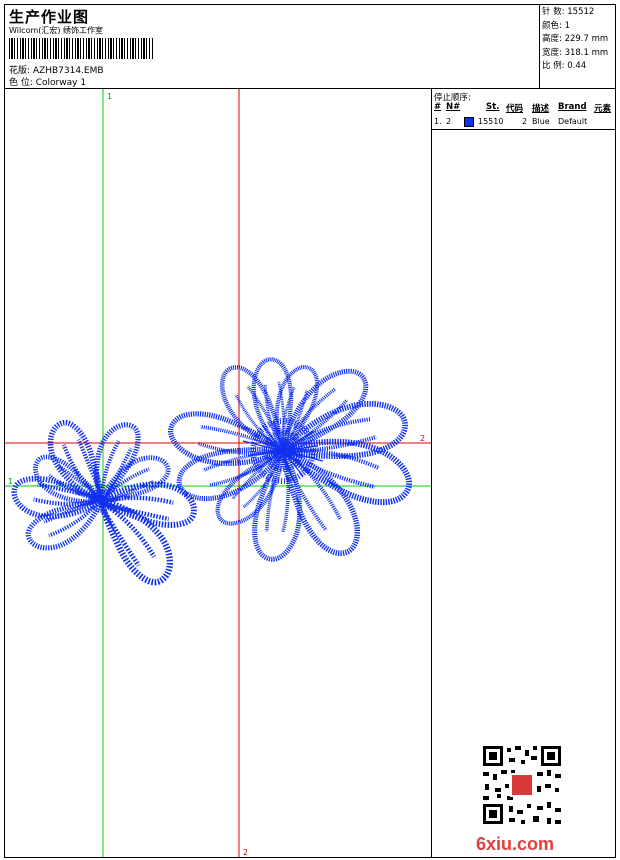 The height and width of the screenshot is (860, 620). What do you see at coordinates (48, 83) in the screenshot?
I see `colorway-label: 色 位: Colorway 1` at bounding box center [48, 83].